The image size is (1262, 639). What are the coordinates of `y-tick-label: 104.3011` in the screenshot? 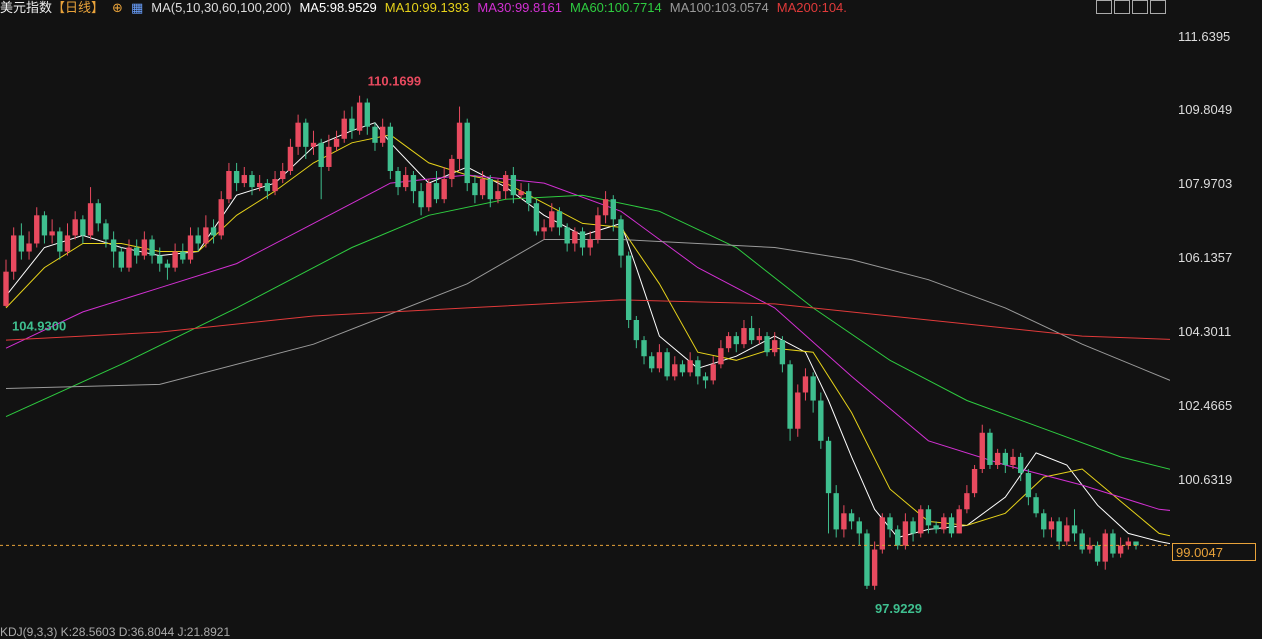 It's located at (1205, 332).